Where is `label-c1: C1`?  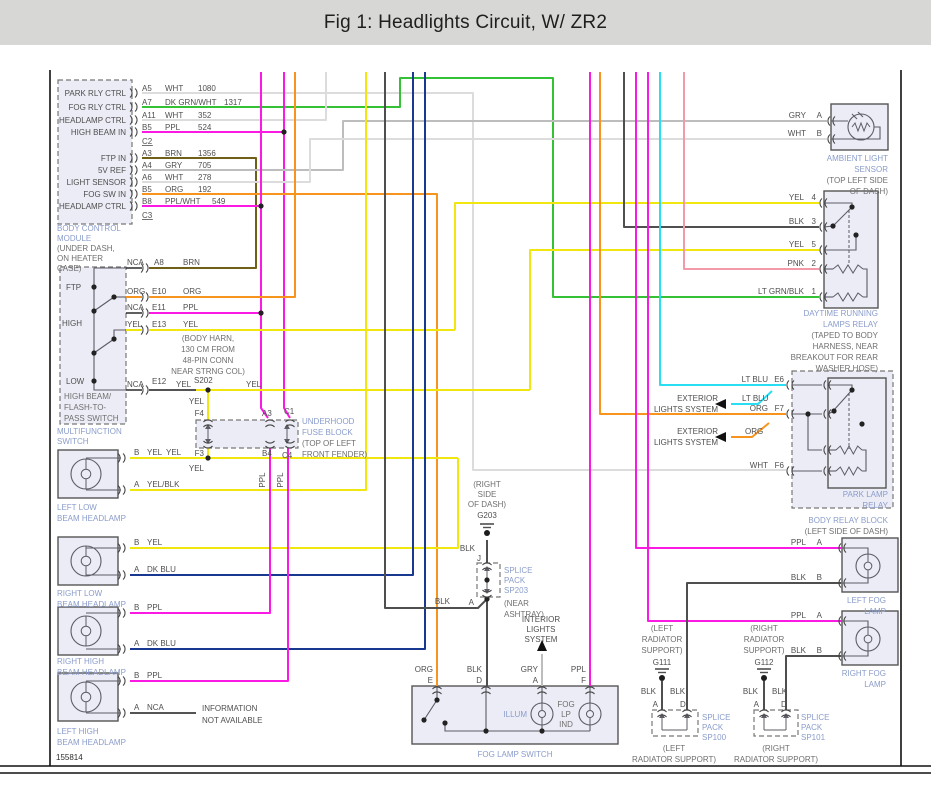
label-c1: C1 is located at coordinates (289, 411).